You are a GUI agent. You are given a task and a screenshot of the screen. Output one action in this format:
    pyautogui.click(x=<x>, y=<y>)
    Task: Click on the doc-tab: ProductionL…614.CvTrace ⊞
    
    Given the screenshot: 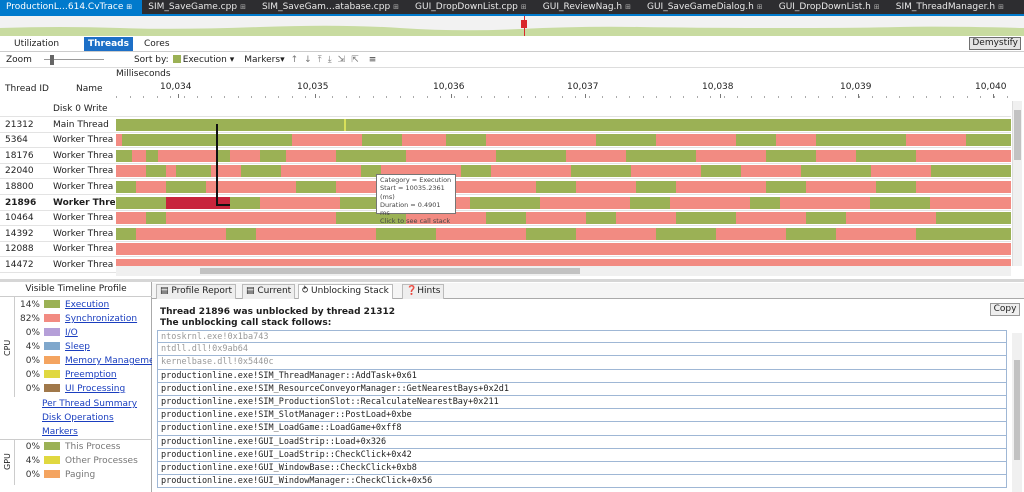 What is the action you would take?
    pyautogui.click(x=71, y=7)
    